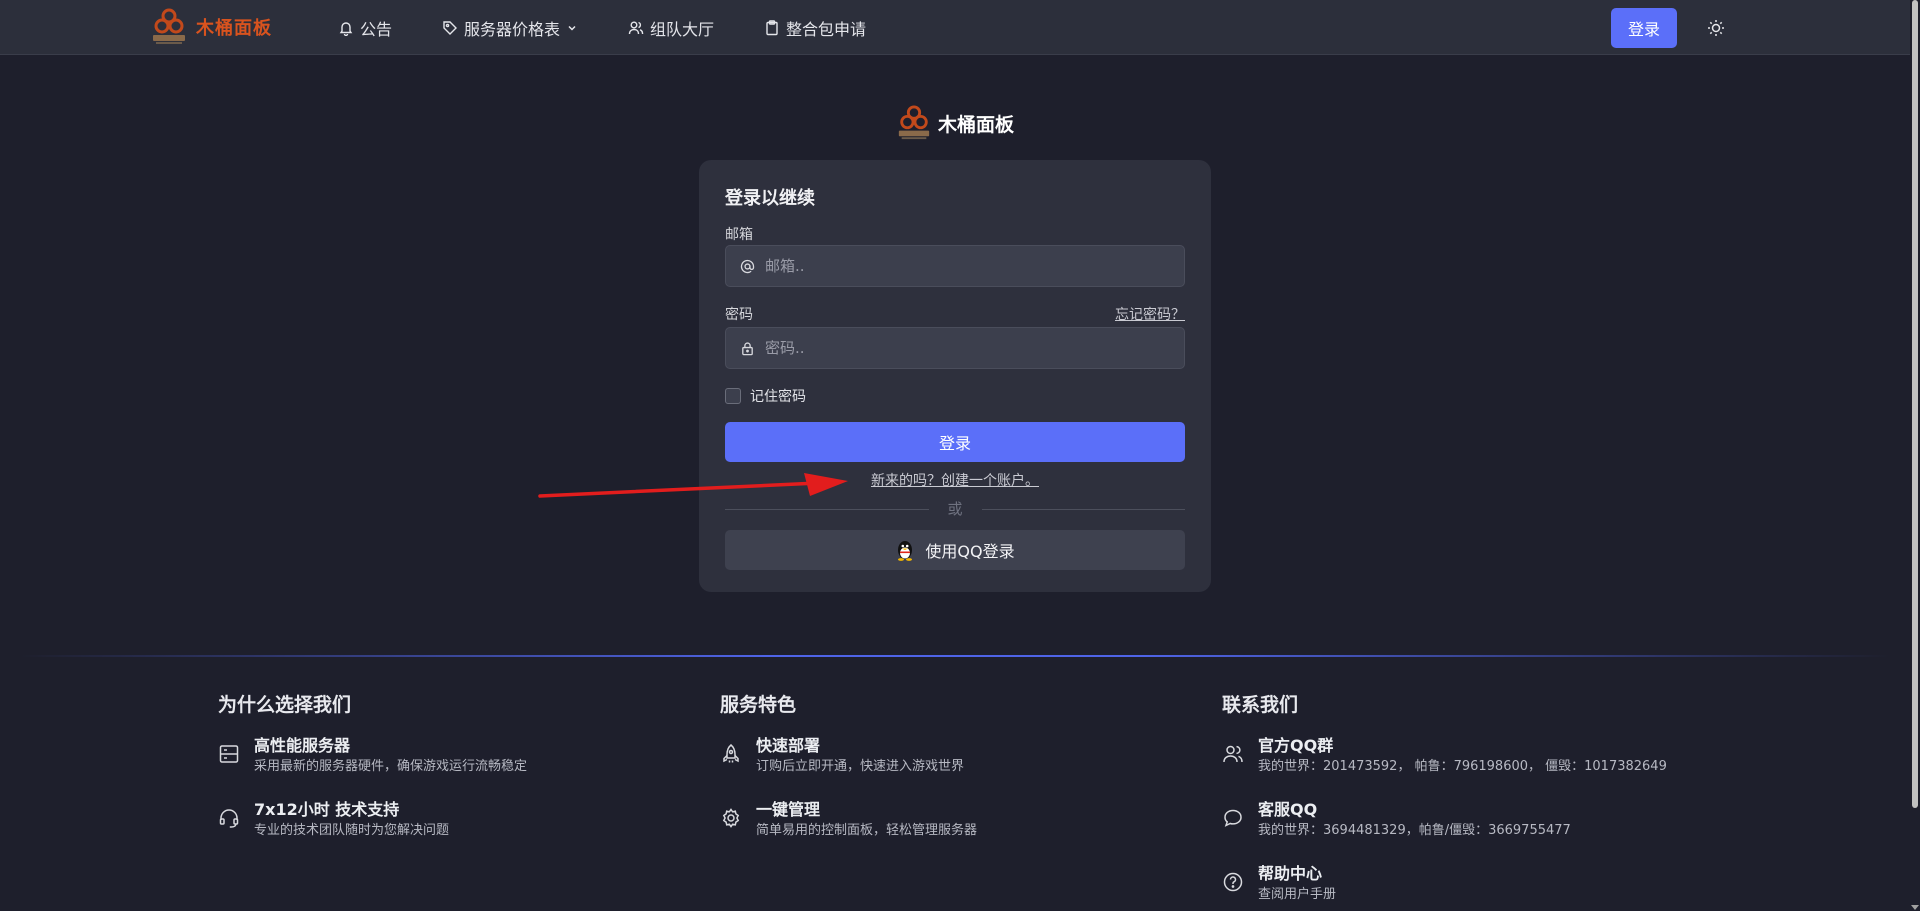  I want to click on divider-line-right, so click(1083, 509).